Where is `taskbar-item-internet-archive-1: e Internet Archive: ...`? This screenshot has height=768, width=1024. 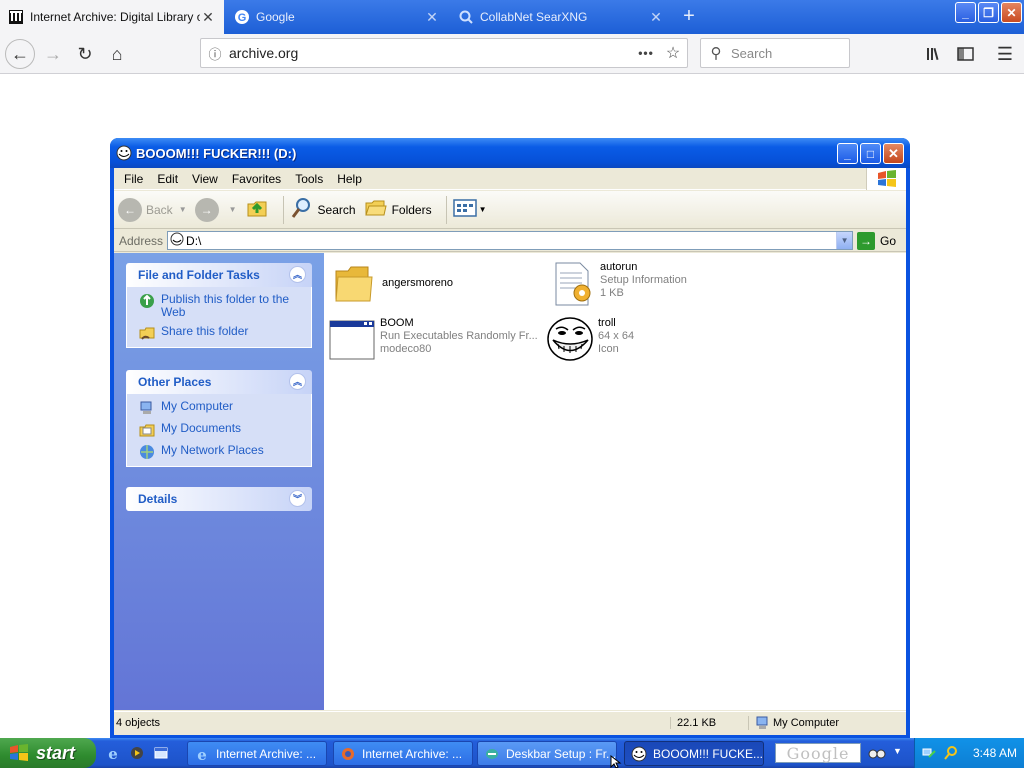 taskbar-item-internet-archive-1: e Internet Archive: ... is located at coordinates (257, 753).